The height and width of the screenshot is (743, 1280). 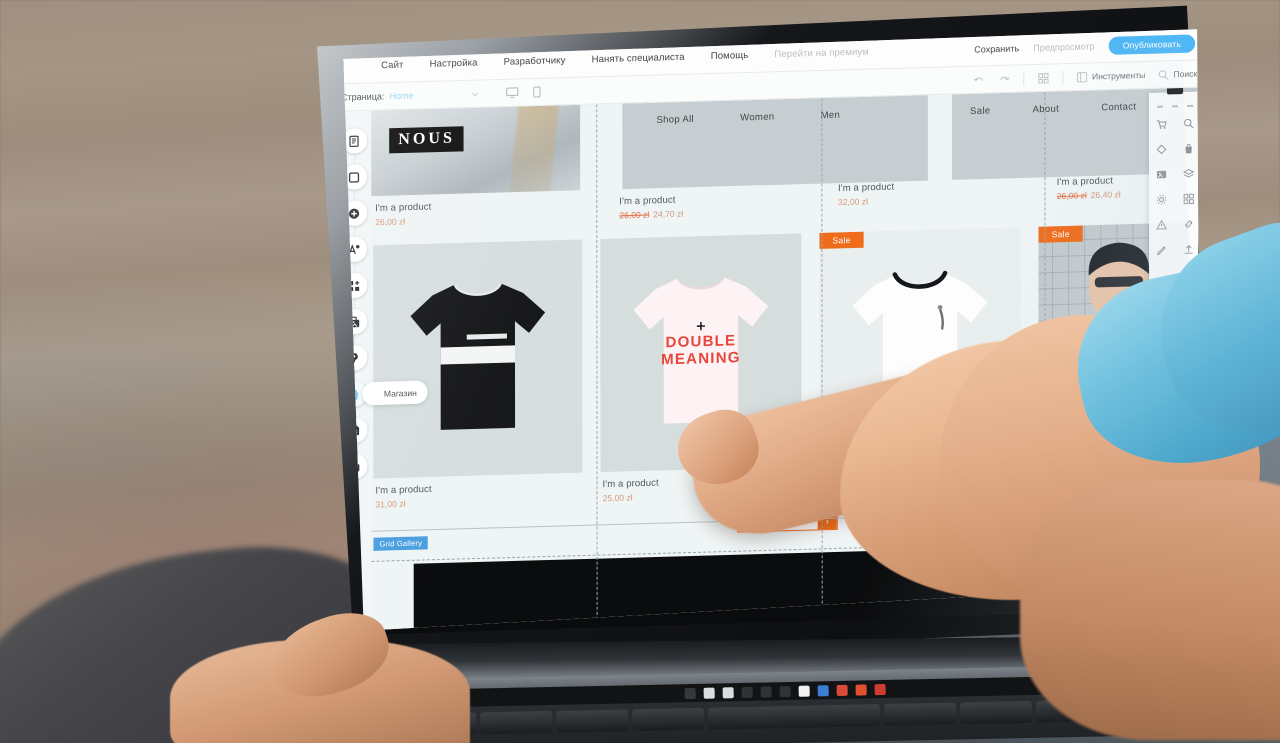 What do you see at coordinates (980, 111) in the screenshot?
I see `nav-item-sale: Sale` at bounding box center [980, 111].